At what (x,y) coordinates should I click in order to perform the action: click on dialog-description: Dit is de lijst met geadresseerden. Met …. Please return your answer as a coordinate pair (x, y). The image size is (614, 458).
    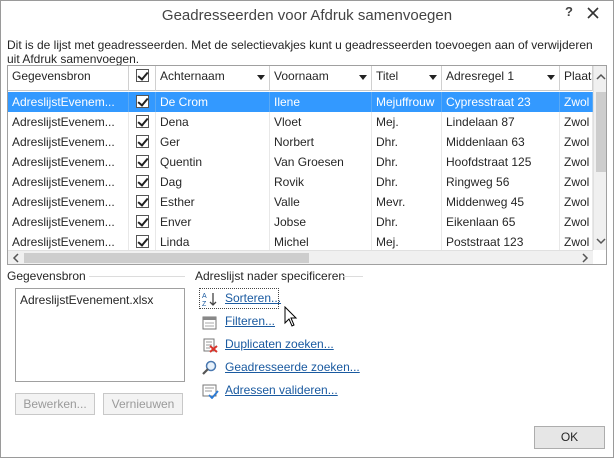
    Looking at the image, I should click on (300, 52).